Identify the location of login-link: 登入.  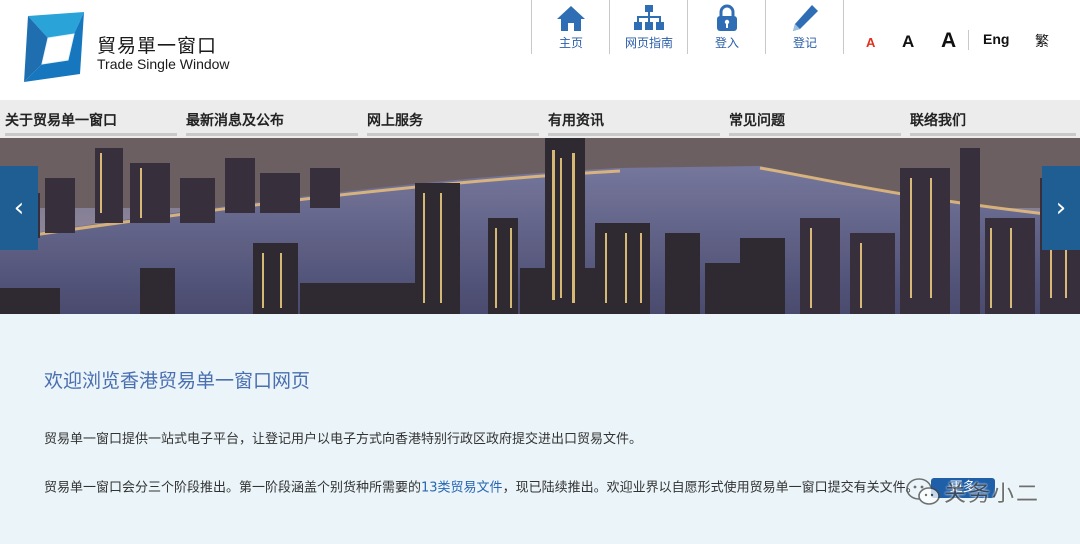
(727, 27).